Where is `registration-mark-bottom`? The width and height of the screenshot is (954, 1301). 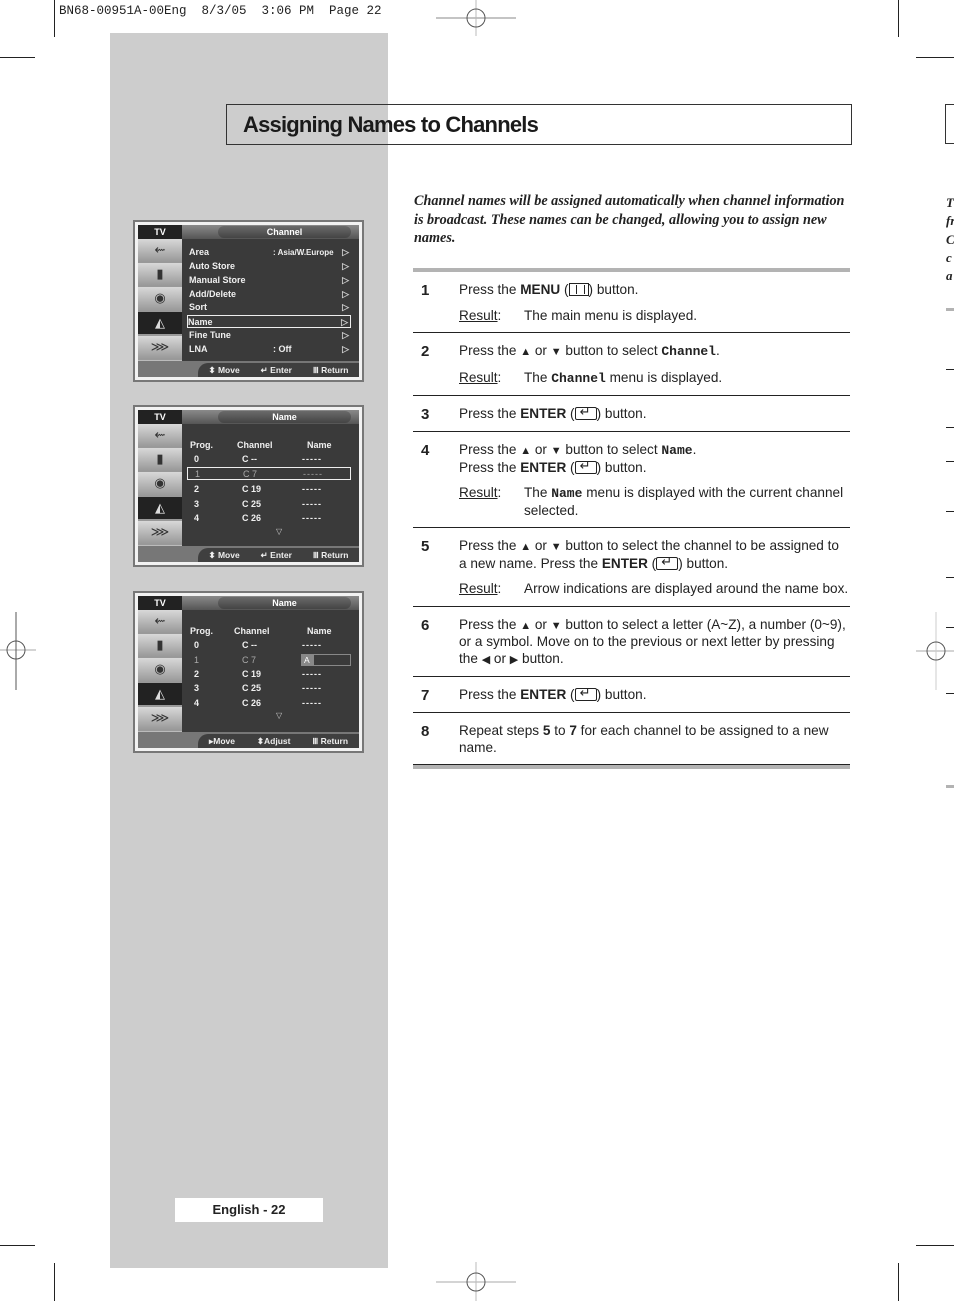 registration-mark-bottom is located at coordinates (476, 1281).